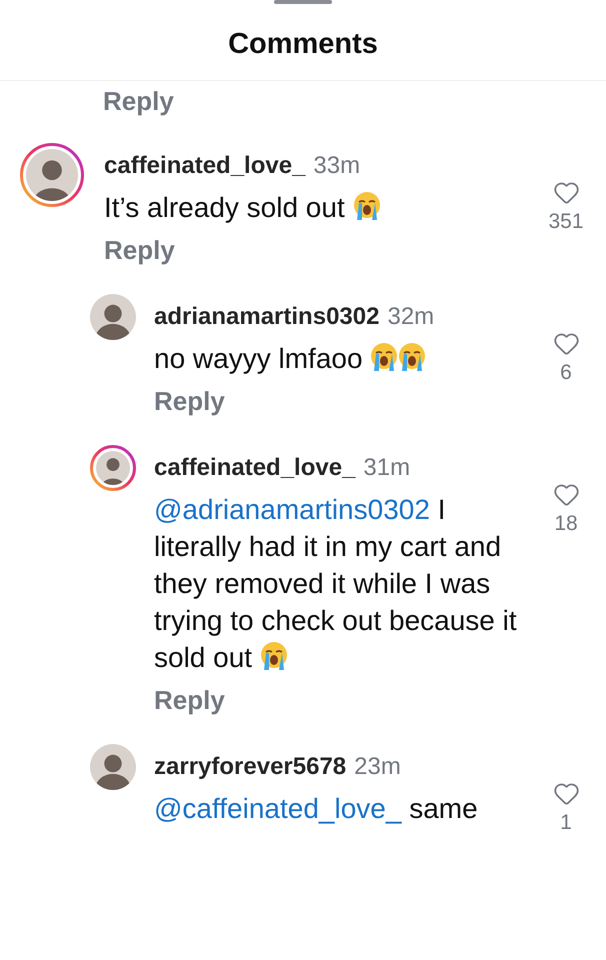 The width and height of the screenshot is (606, 960). What do you see at coordinates (303, 2) in the screenshot?
I see `drag-handle` at bounding box center [303, 2].